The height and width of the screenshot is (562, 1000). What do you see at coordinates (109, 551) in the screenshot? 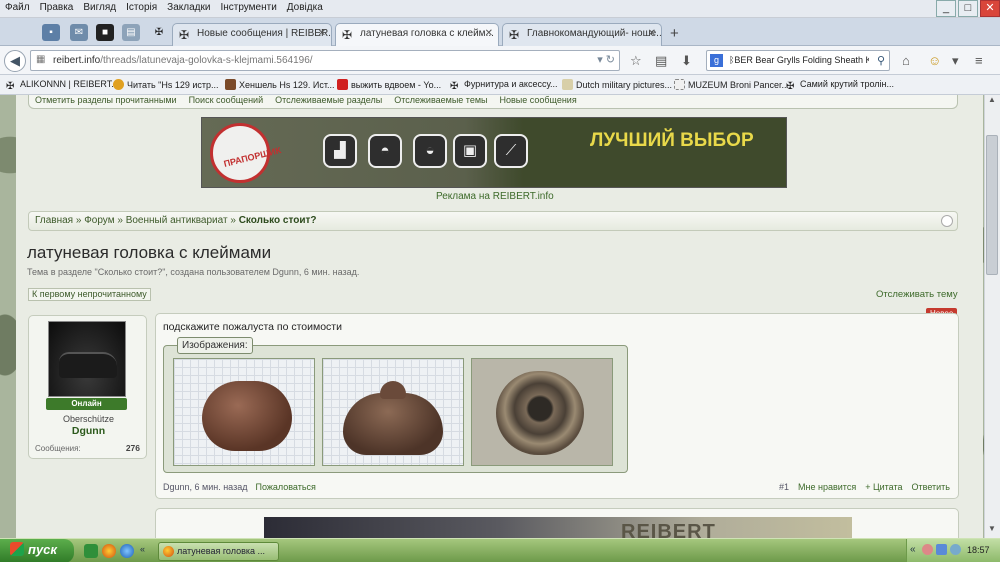
I see `quicklaunch-firefox-icon` at bounding box center [109, 551].